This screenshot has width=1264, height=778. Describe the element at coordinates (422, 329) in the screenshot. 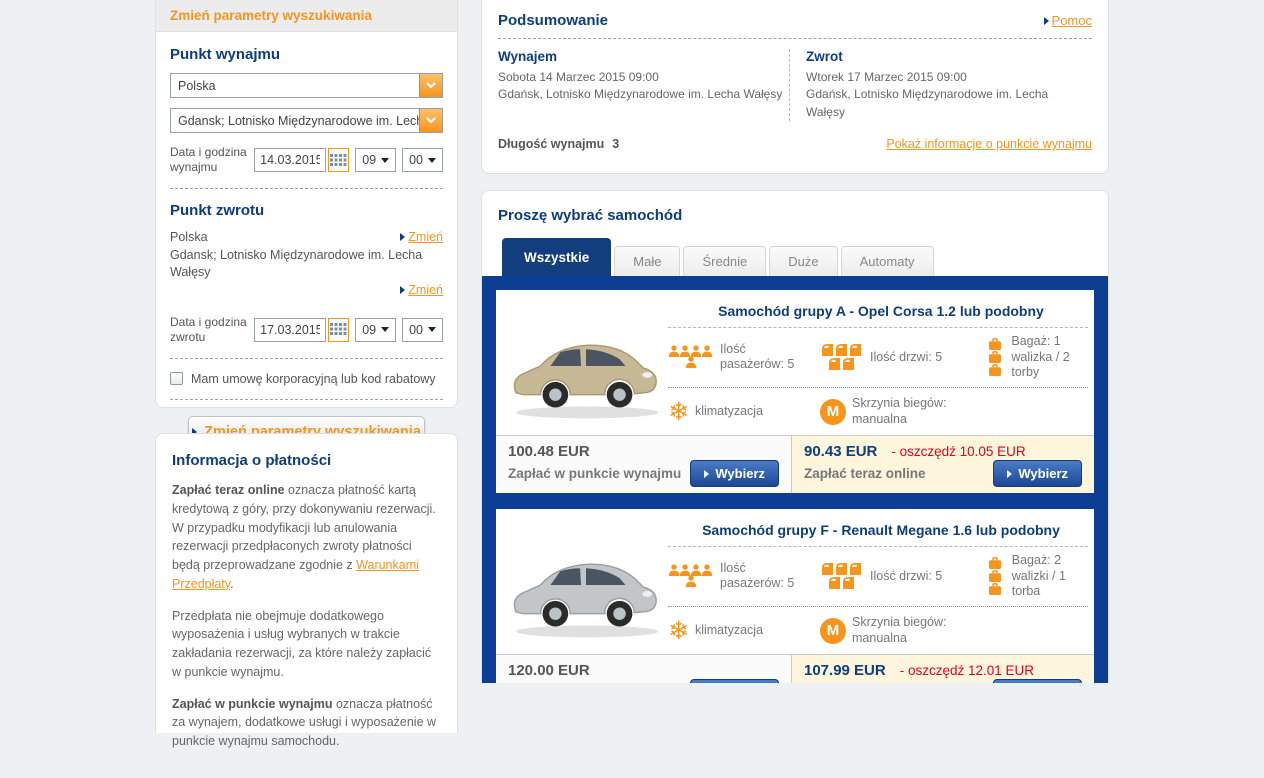

I see `dropoff-minute-select: 00` at that location.